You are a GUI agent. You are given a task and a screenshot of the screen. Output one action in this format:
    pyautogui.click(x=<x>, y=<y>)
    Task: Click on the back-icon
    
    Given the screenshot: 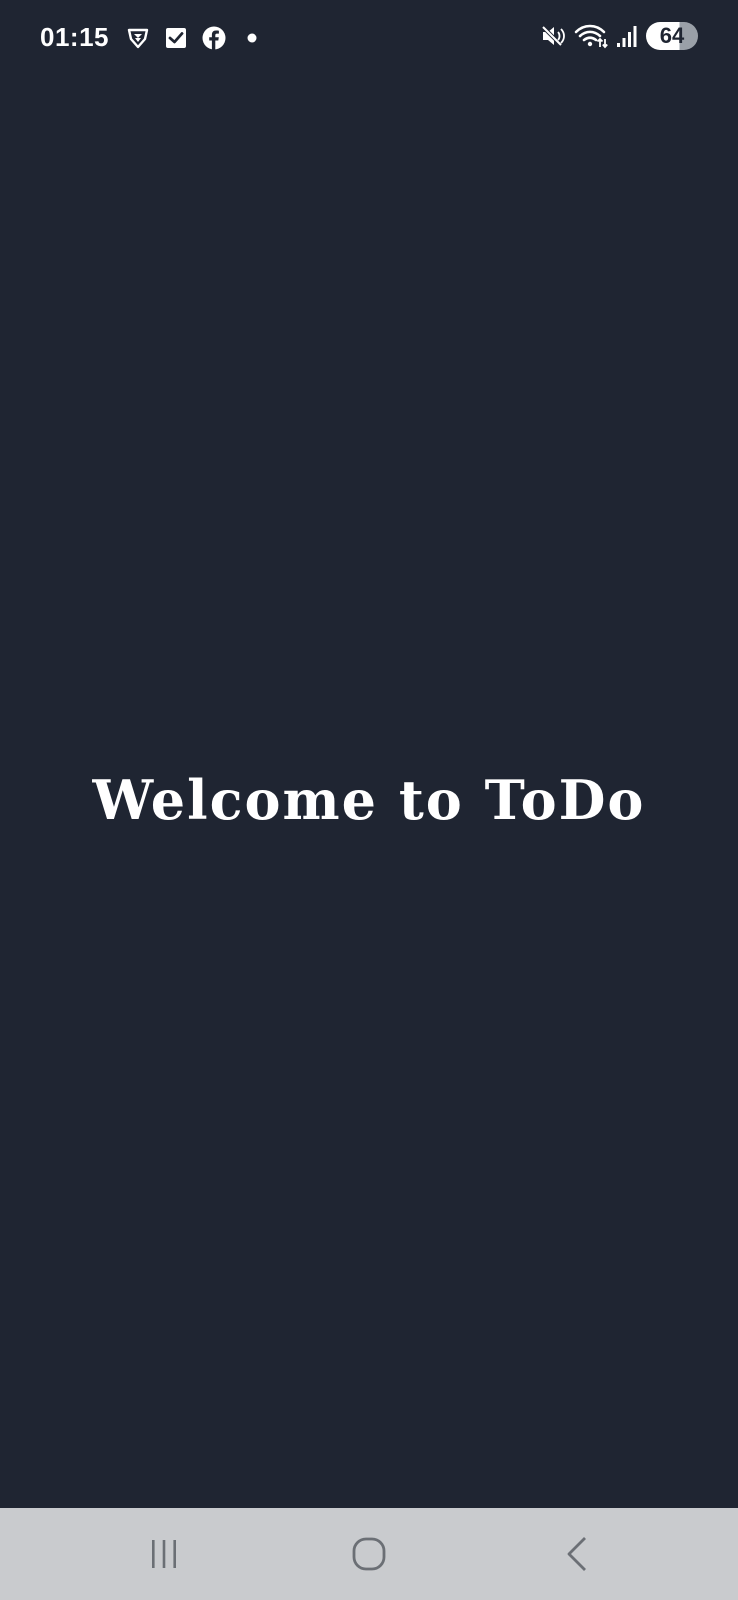 What is the action you would take?
    pyautogui.click(x=576, y=1554)
    